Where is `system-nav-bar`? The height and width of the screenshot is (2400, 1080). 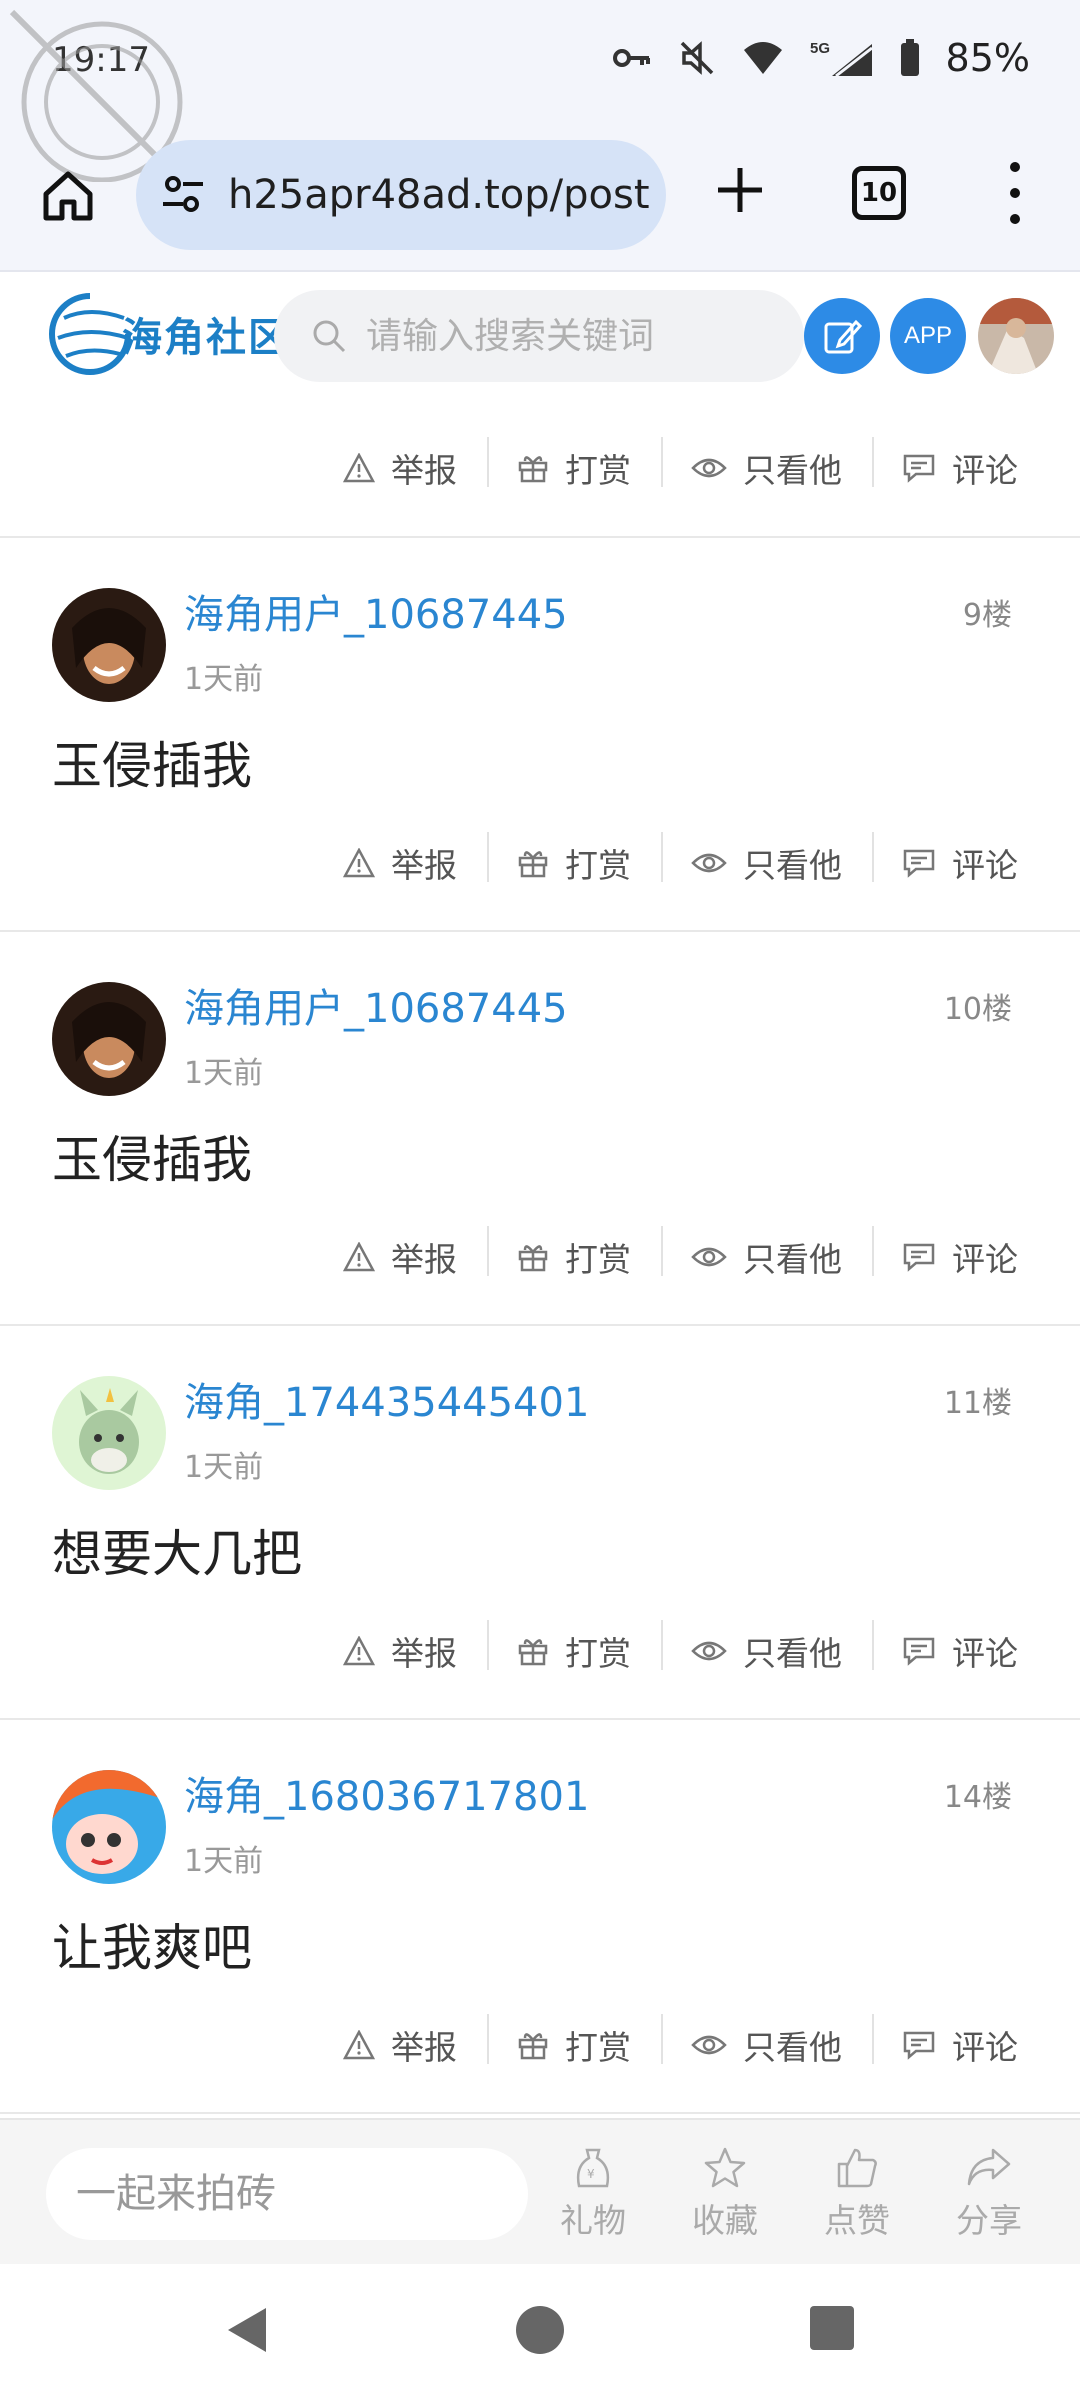 system-nav-bar is located at coordinates (540, 2332).